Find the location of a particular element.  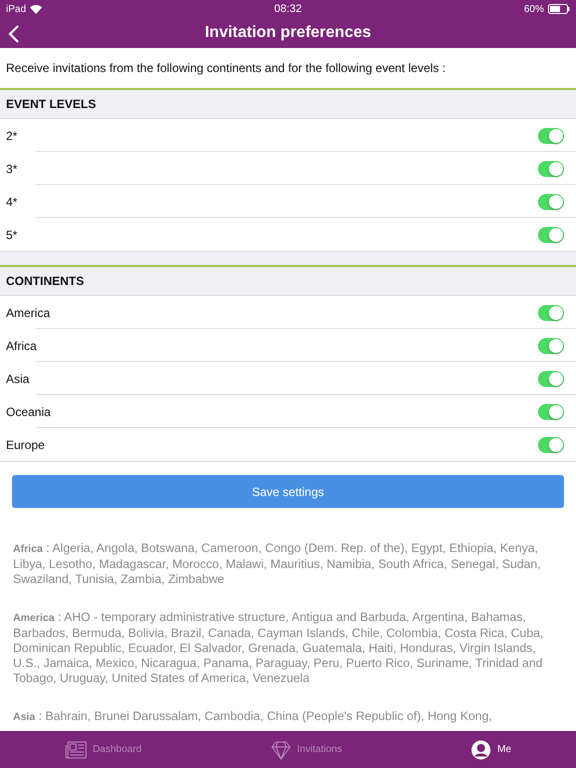

battery-percentage: 60% is located at coordinates (534, 9).